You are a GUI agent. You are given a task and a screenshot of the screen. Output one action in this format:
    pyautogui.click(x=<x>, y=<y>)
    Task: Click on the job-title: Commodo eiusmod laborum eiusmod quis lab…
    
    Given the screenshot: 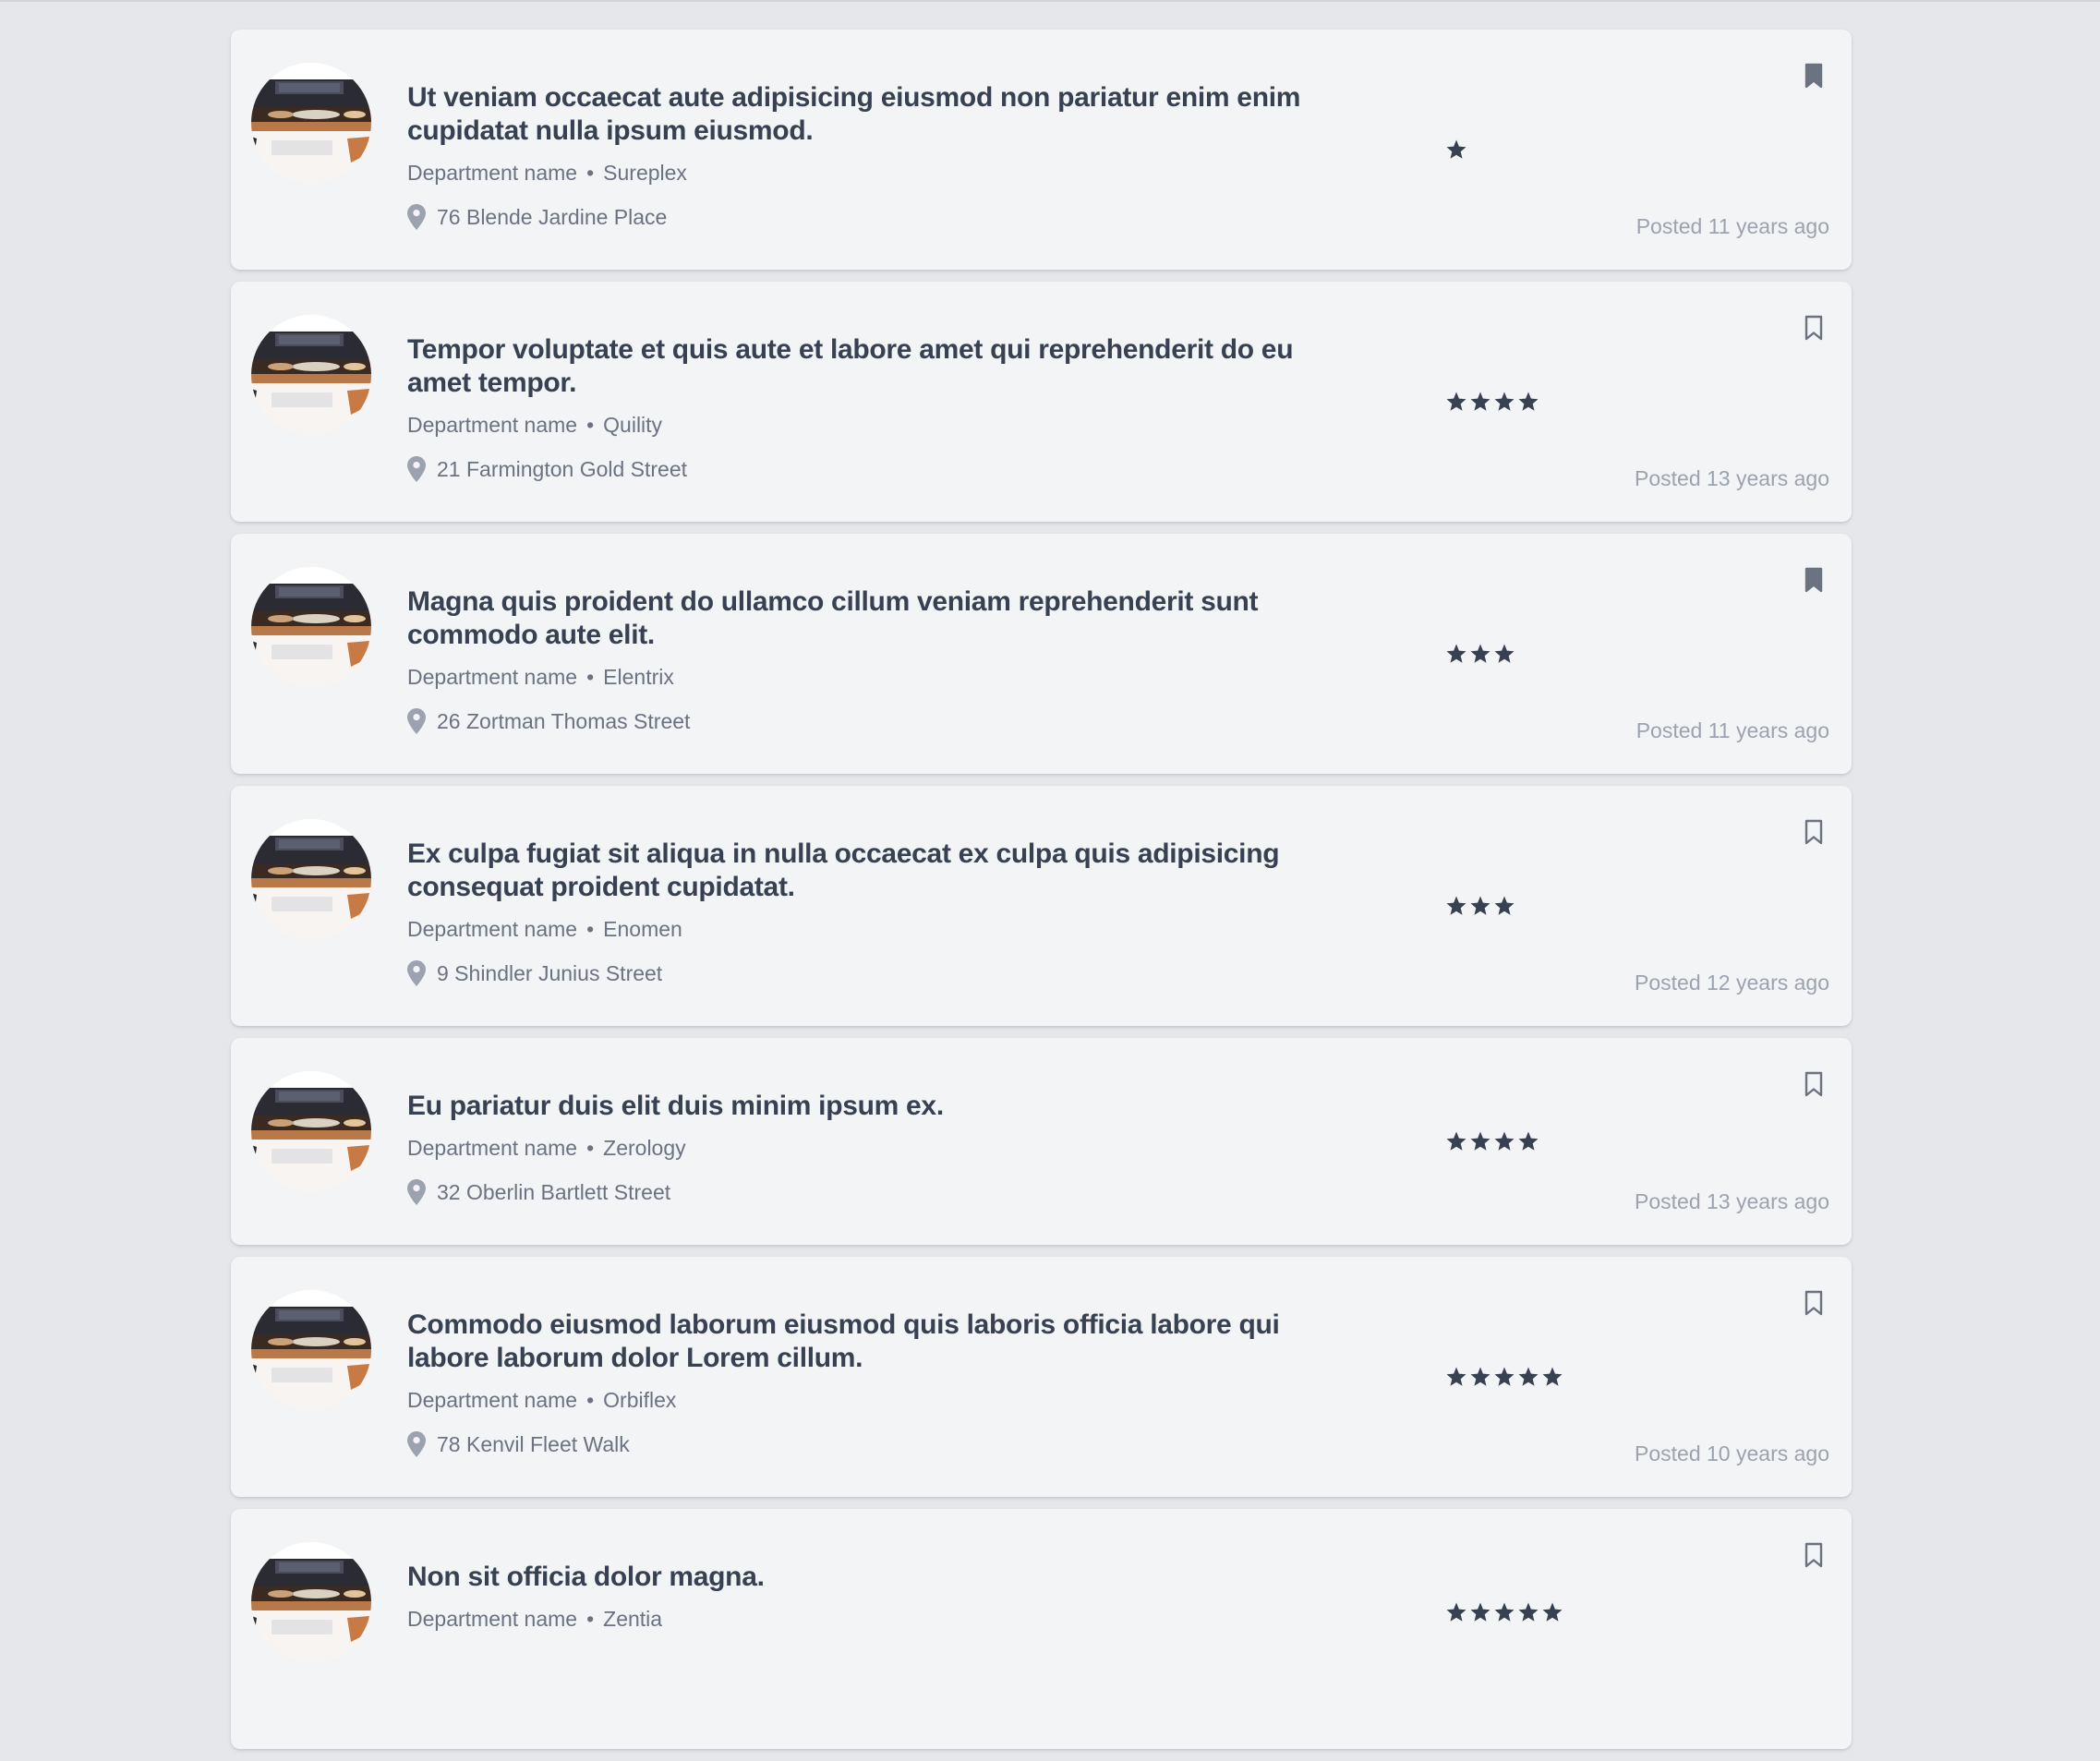 What is the action you would take?
    pyautogui.click(x=869, y=1342)
    